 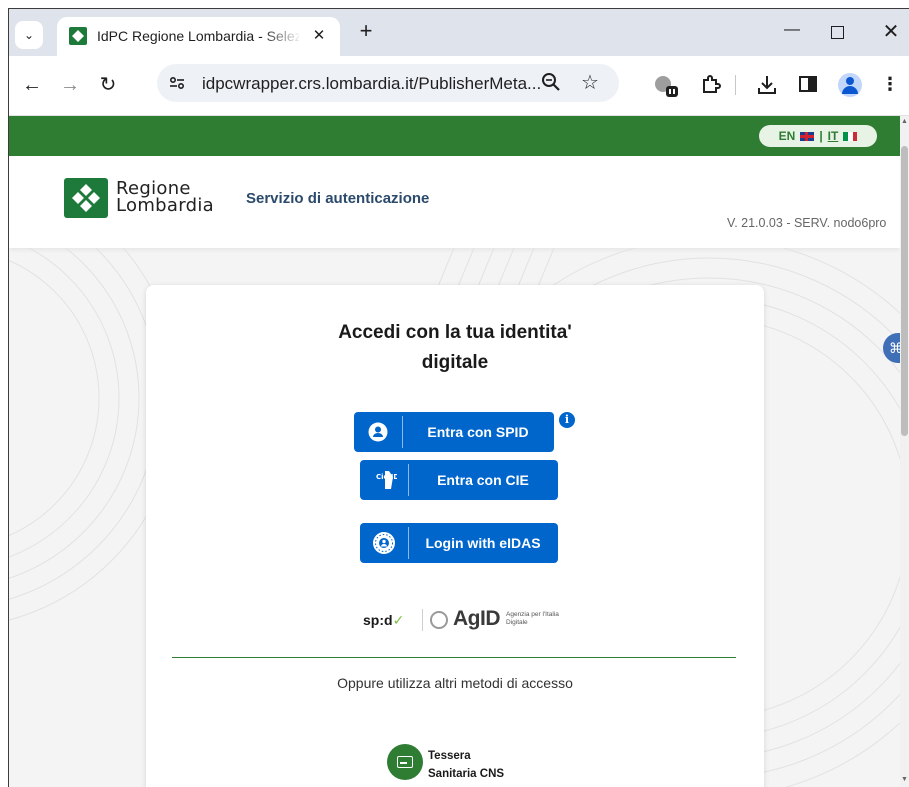 What do you see at coordinates (386, 477) in the screenshot?
I see `cie-icon-text: Cie ID` at bounding box center [386, 477].